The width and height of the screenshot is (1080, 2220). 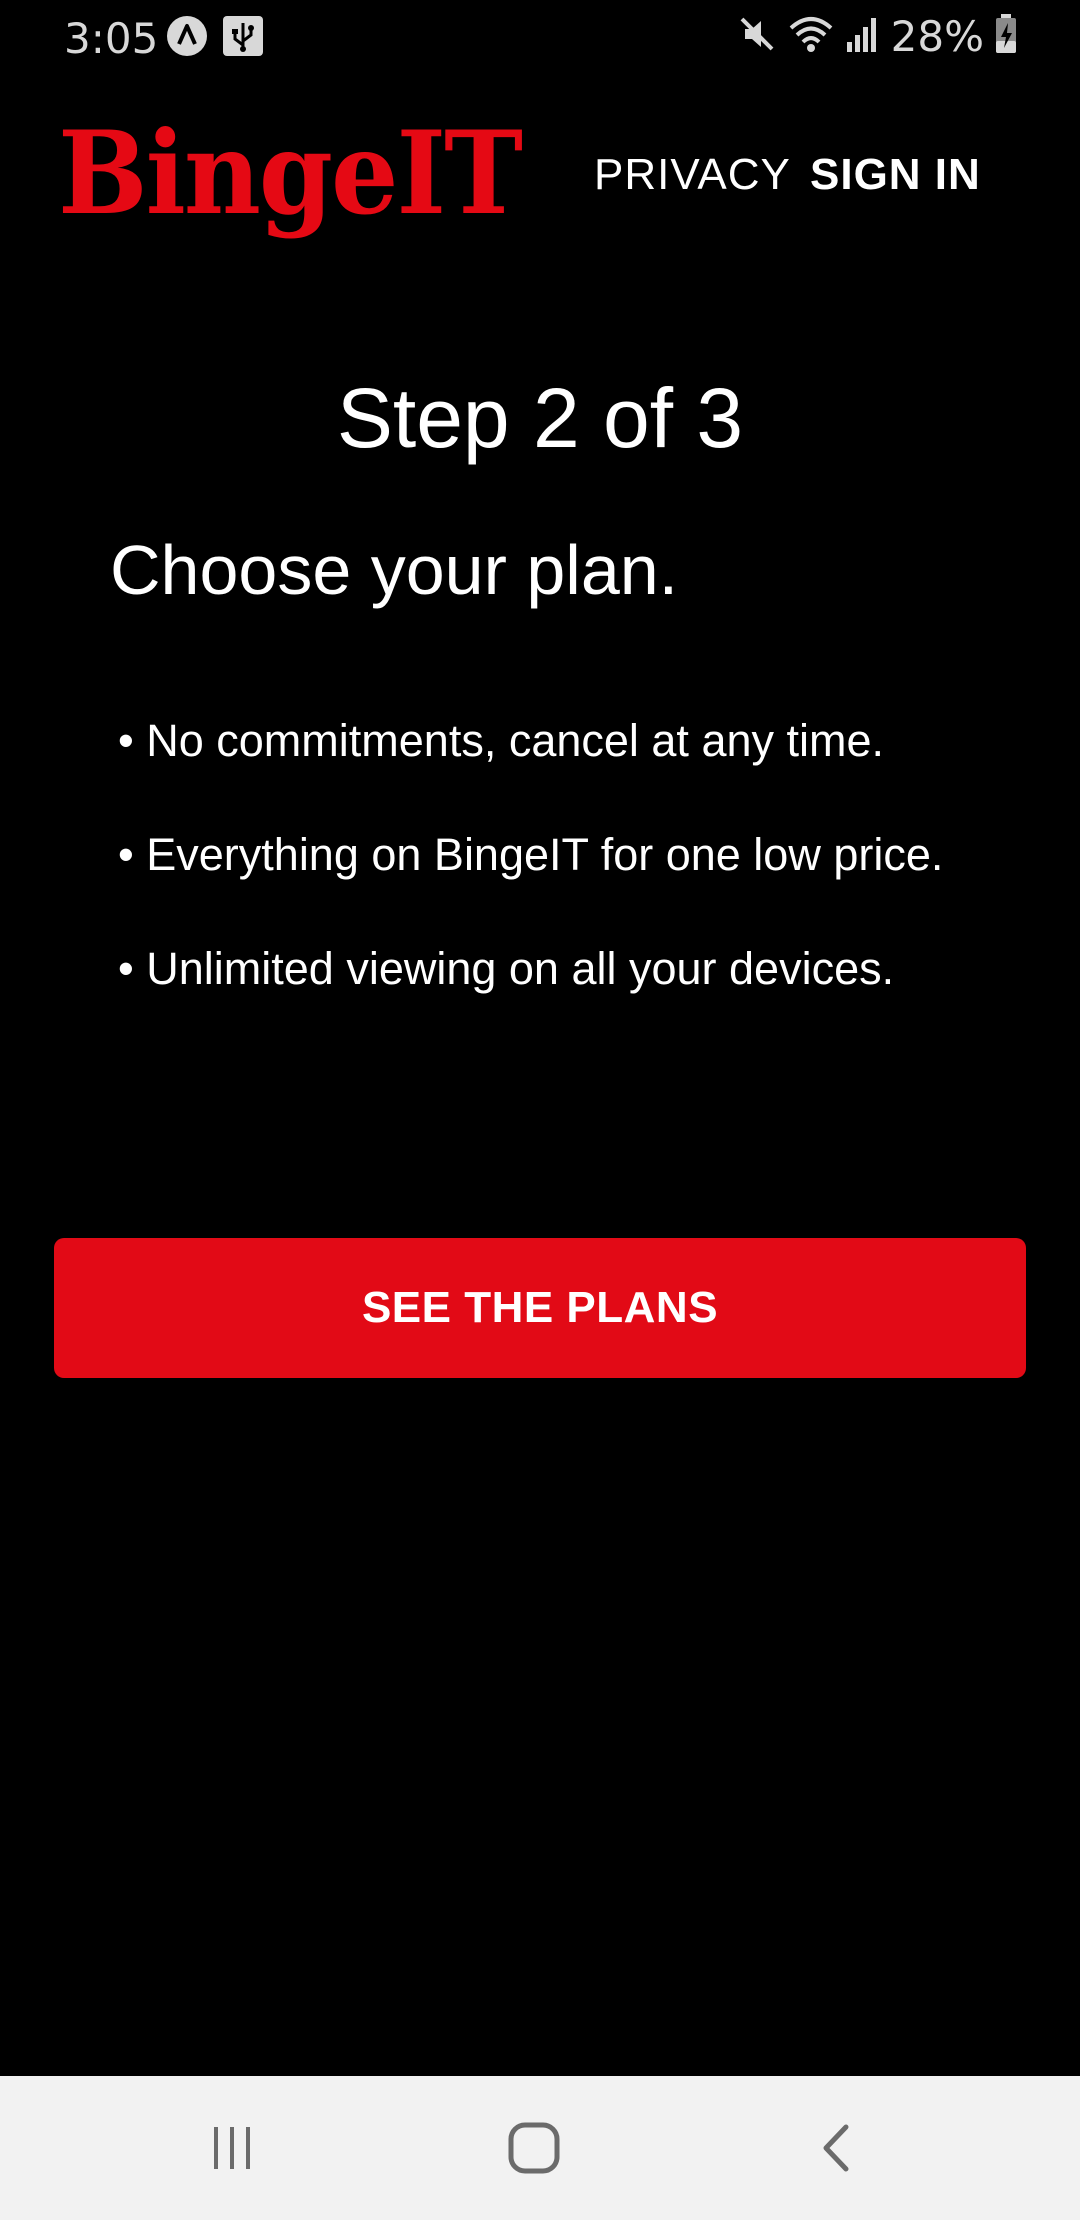 I want to click on home-icon, so click(x=534, y=2148).